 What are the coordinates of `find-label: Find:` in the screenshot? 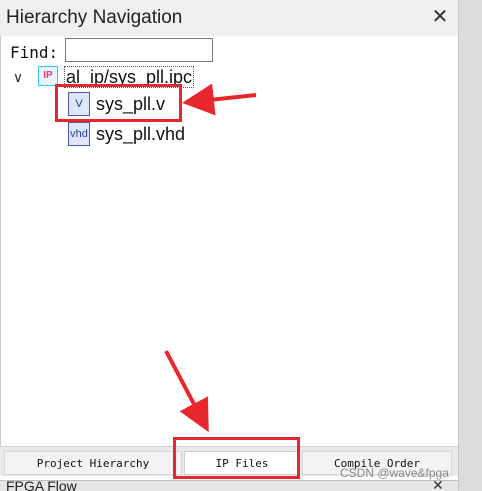 It's located at (34, 52).